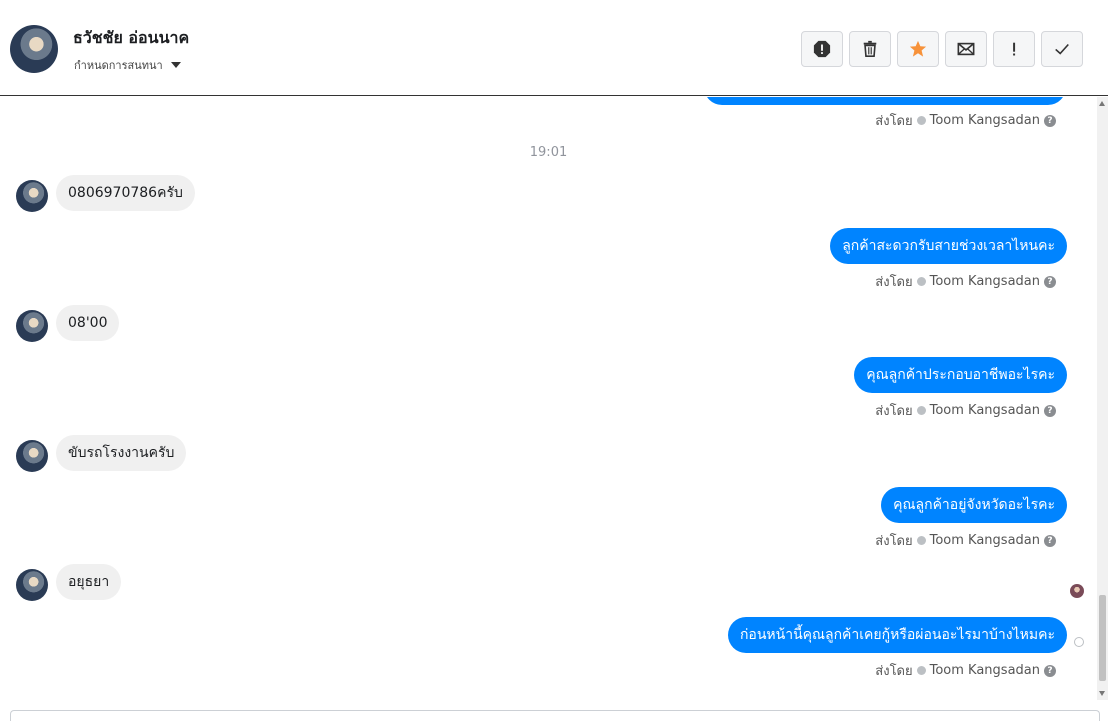 This screenshot has height=721, width=1108. I want to click on message-composer, so click(555, 715).